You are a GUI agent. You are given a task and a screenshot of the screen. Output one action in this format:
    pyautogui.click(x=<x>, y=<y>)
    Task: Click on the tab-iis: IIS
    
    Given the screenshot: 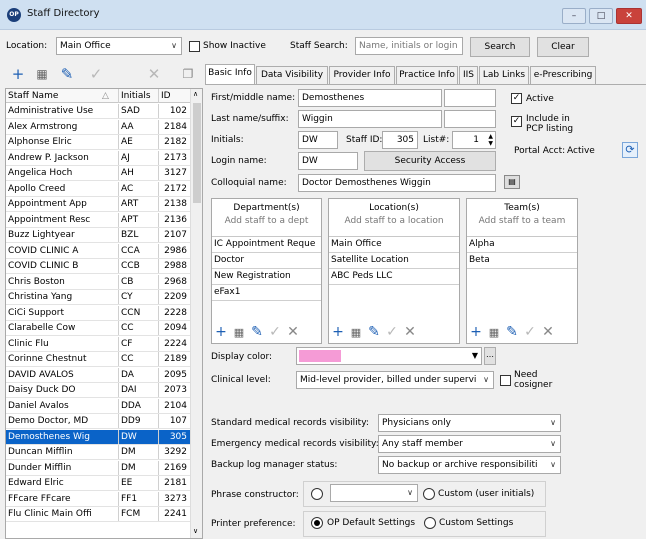 What is the action you would take?
    pyautogui.click(x=468, y=75)
    